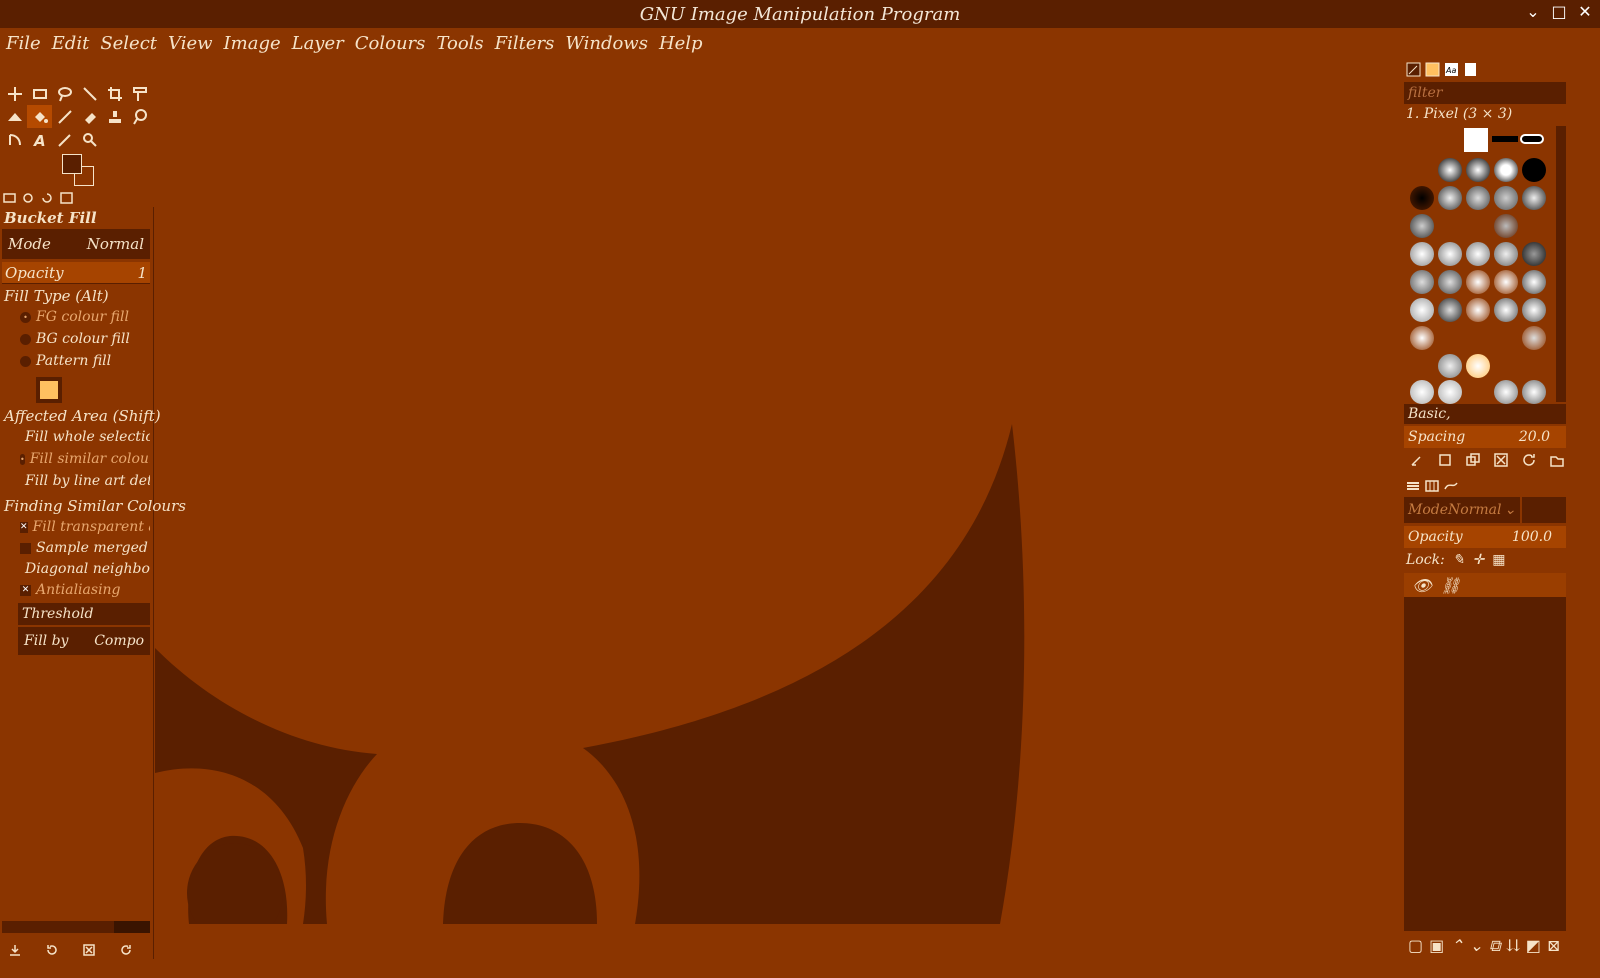  I want to click on text-tool-icon: A, so click(39, 139).